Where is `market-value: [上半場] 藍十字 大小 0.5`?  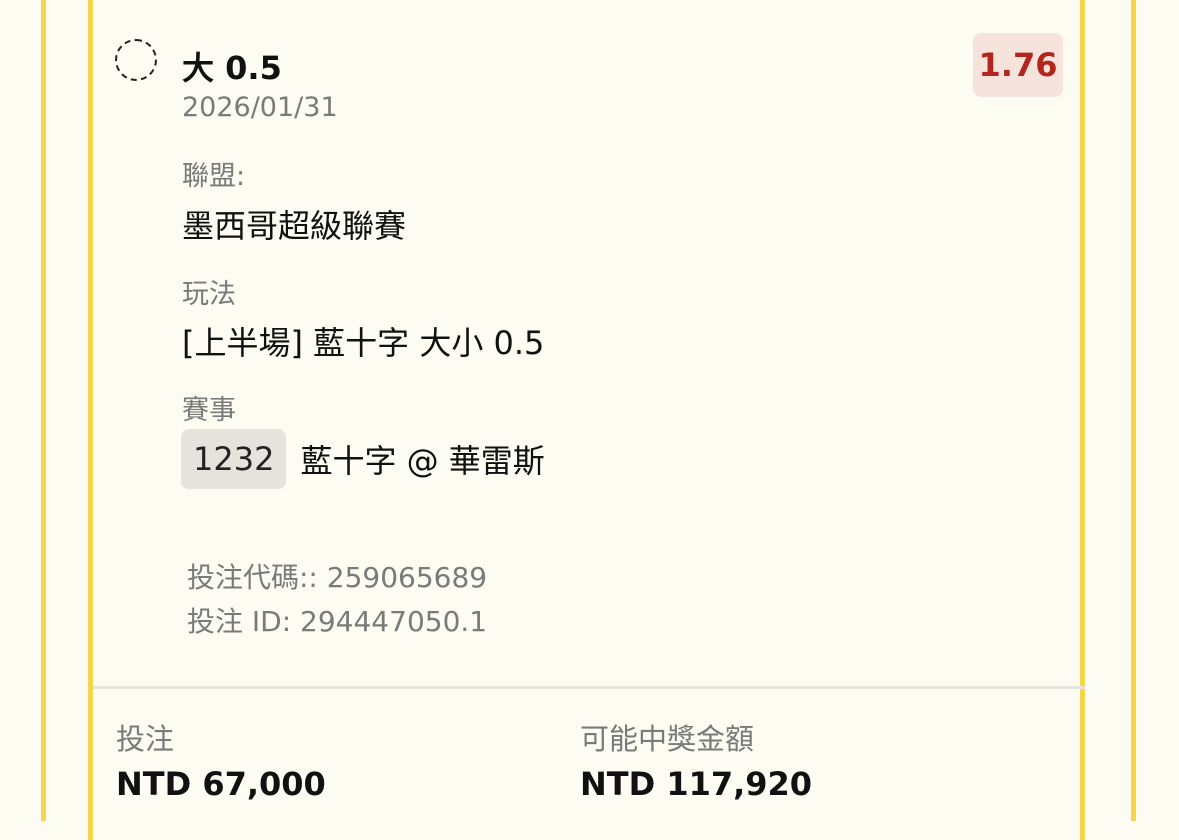 market-value: [上半場] 藍十字 大小 0.5 is located at coordinates (363, 343).